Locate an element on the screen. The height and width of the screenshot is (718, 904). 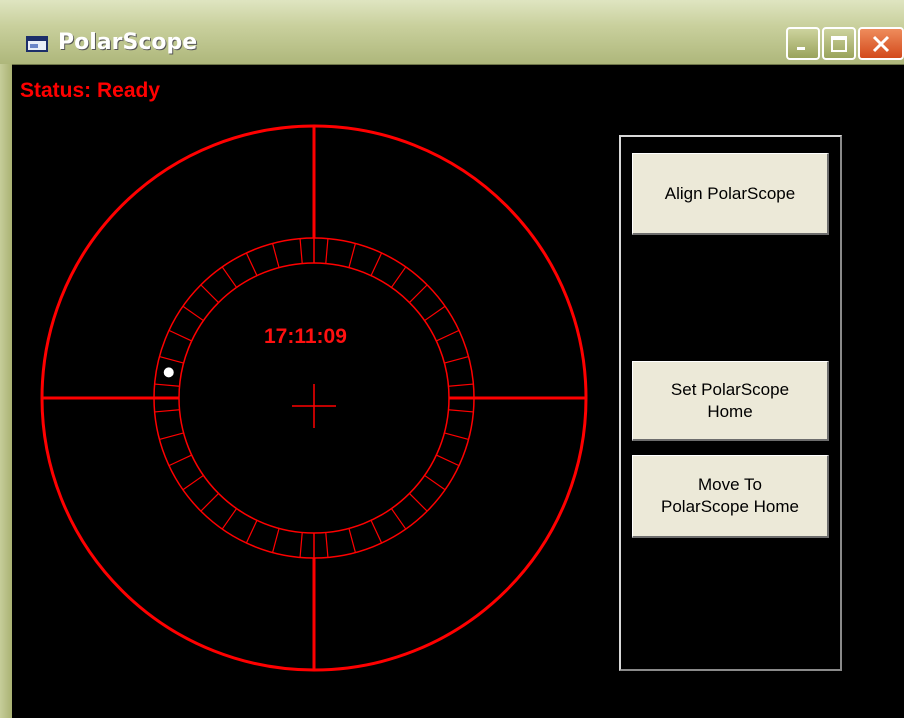
align-polarscope-button: Align PolarScope is located at coordinates (730, 194).